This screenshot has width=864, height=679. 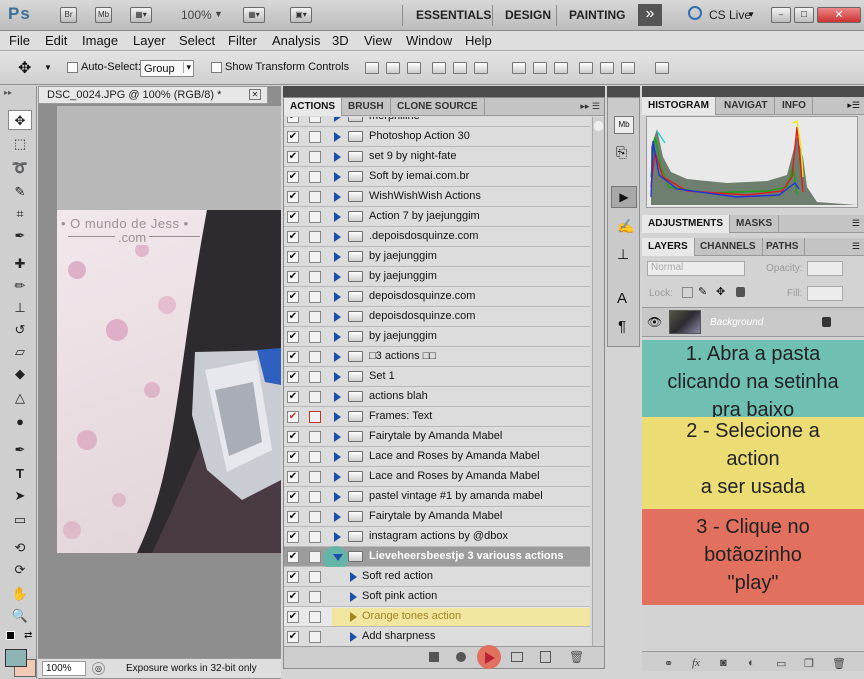 What do you see at coordinates (460, 68) in the screenshot?
I see `align-hcenter-icon` at bounding box center [460, 68].